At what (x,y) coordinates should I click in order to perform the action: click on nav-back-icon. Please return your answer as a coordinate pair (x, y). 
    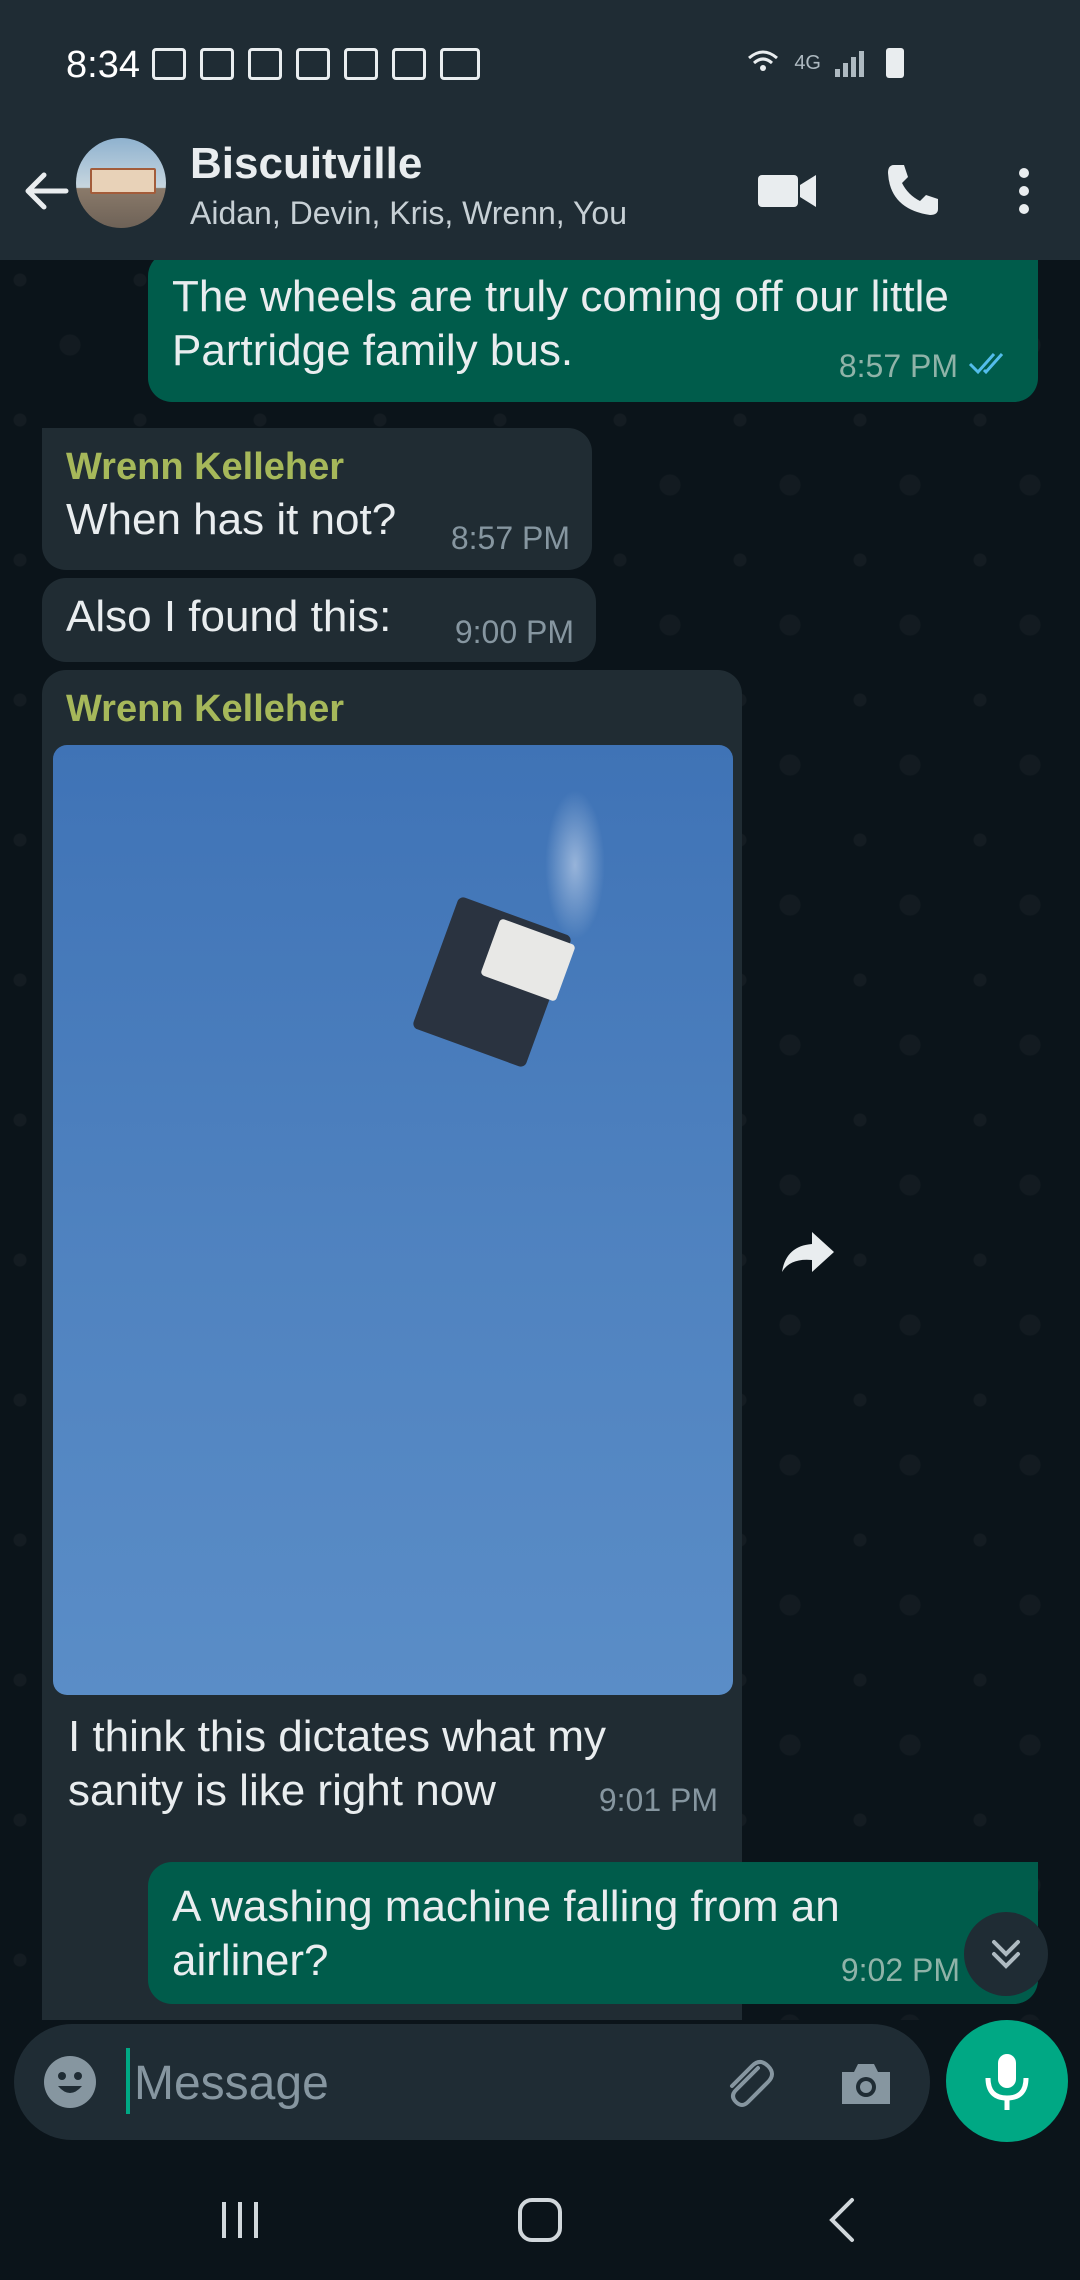
    Looking at the image, I should click on (844, 2220).